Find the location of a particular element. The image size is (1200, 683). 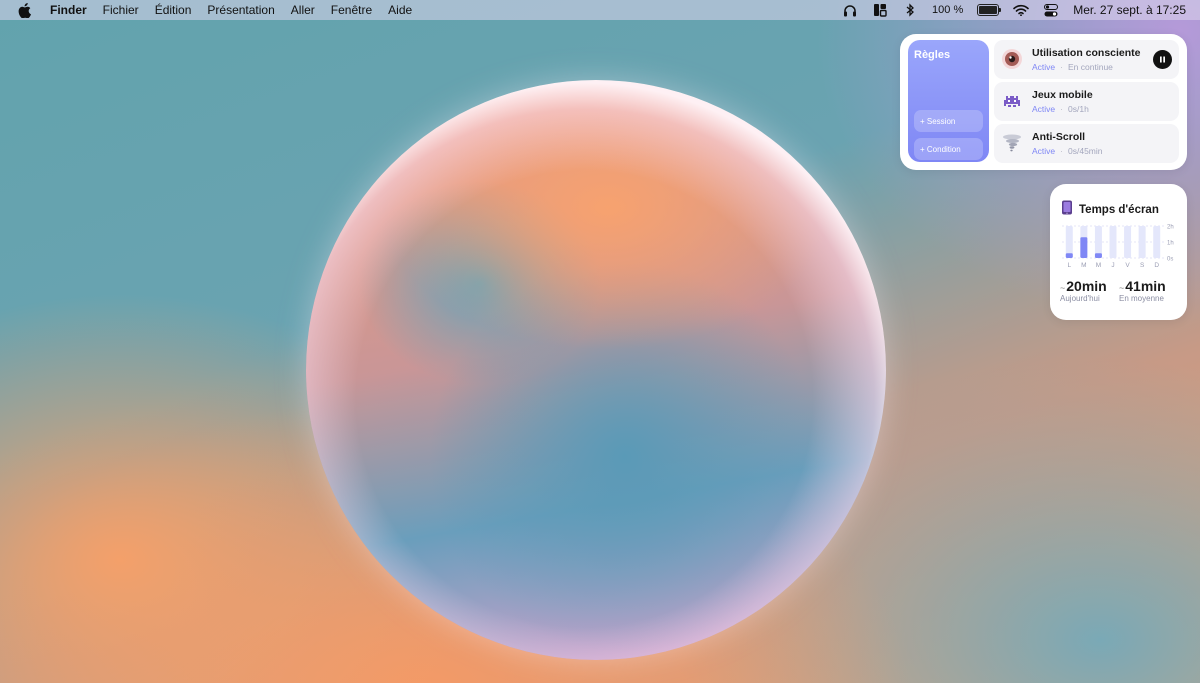

chart-y-tick-label: 2h is located at coordinates (1170, 228).